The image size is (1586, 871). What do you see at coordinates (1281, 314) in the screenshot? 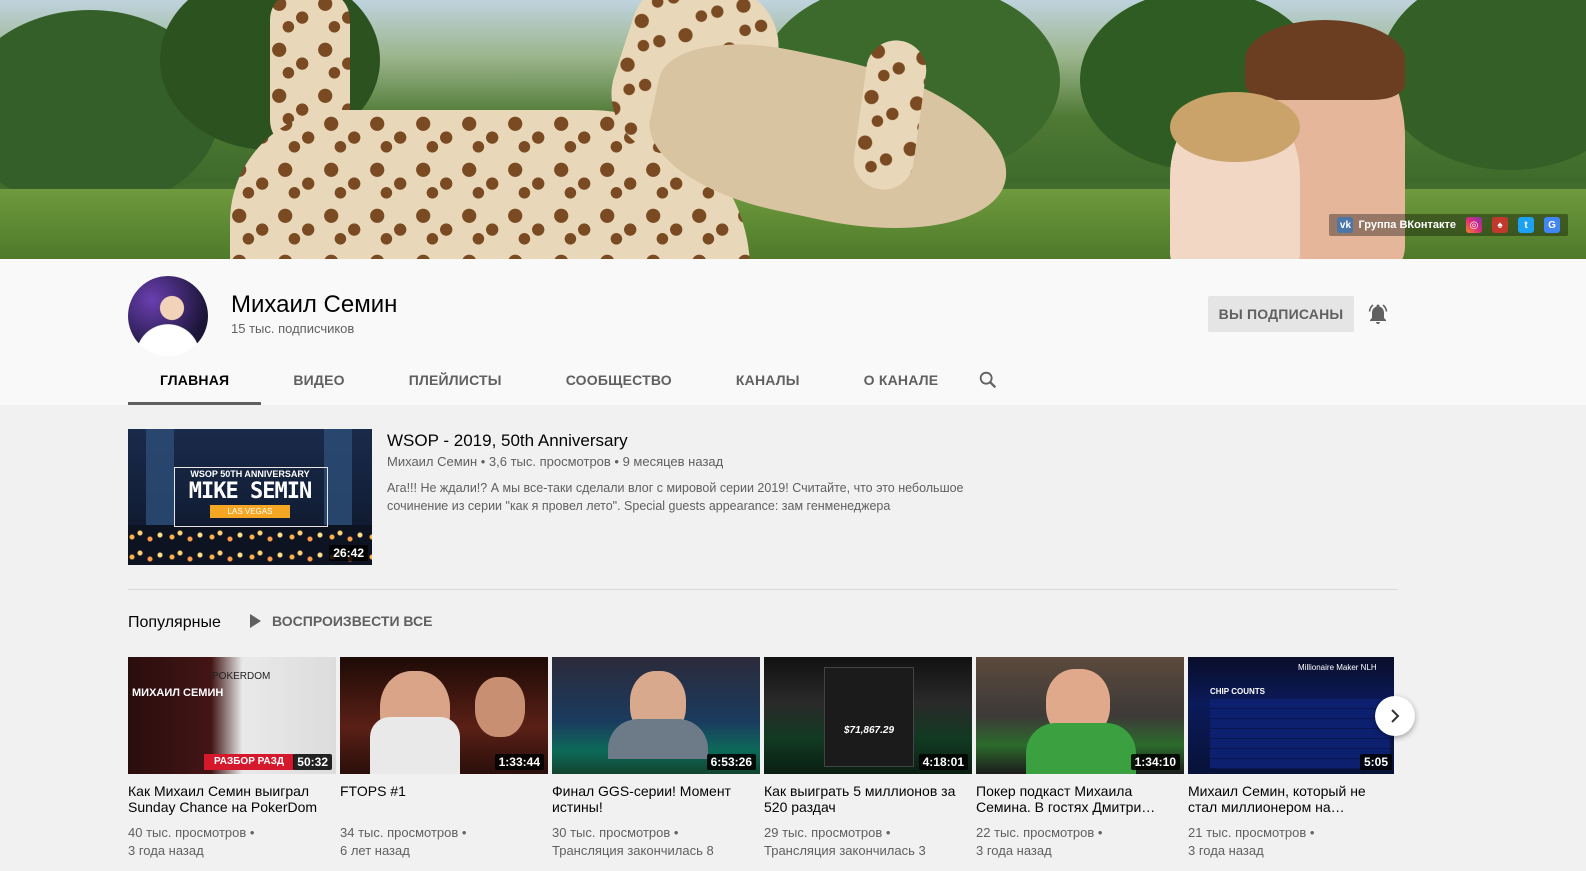
I see `subscribed-button: ВЫ ПОДПИСАНЫ` at bounding box center [1281, 314].